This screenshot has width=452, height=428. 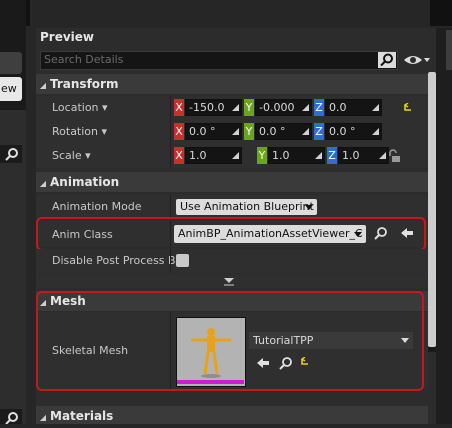 I want to click on panel-title: Preview, so click(x=67, y=37).